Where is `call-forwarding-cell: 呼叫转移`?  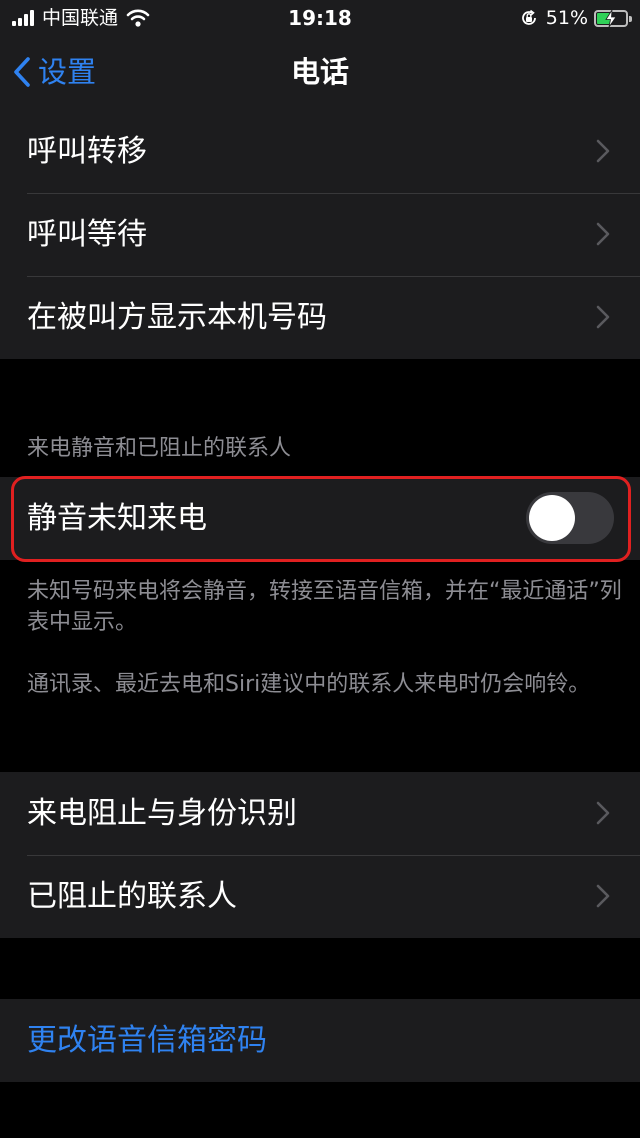
call-forwarding-cell: 呼叫转移 is located at coordinates (320, 151).